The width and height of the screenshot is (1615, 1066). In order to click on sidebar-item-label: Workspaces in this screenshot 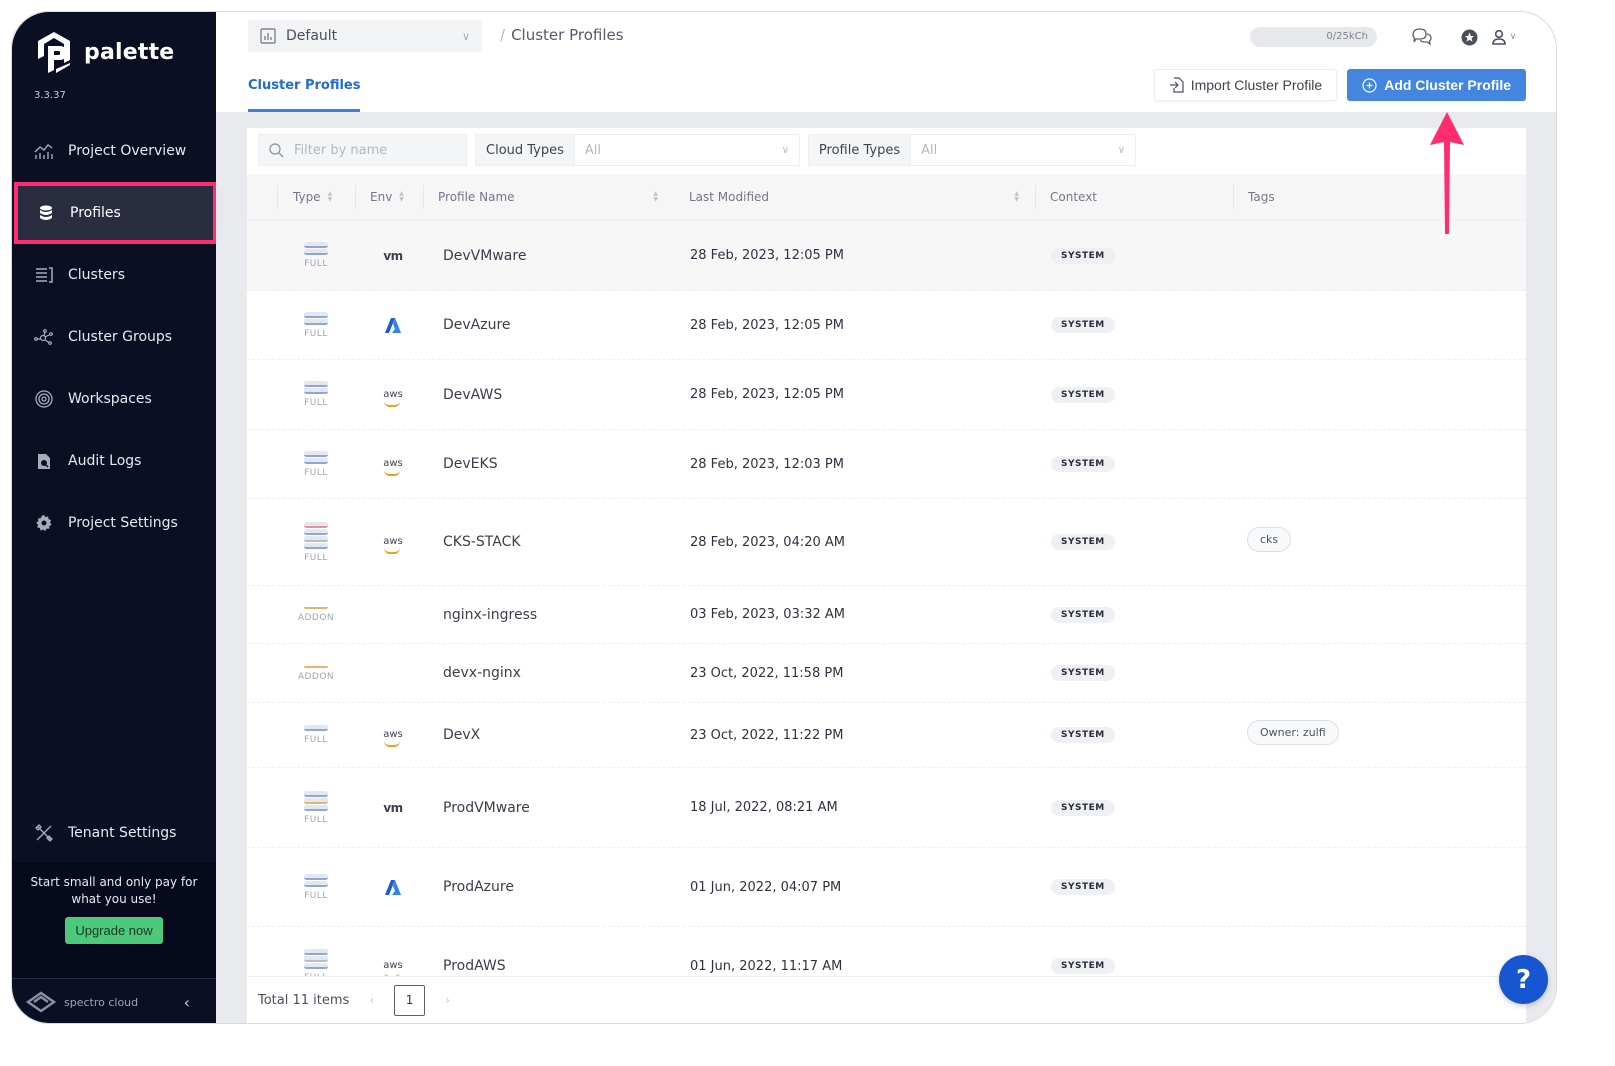, I will do `click(110, 399)`.